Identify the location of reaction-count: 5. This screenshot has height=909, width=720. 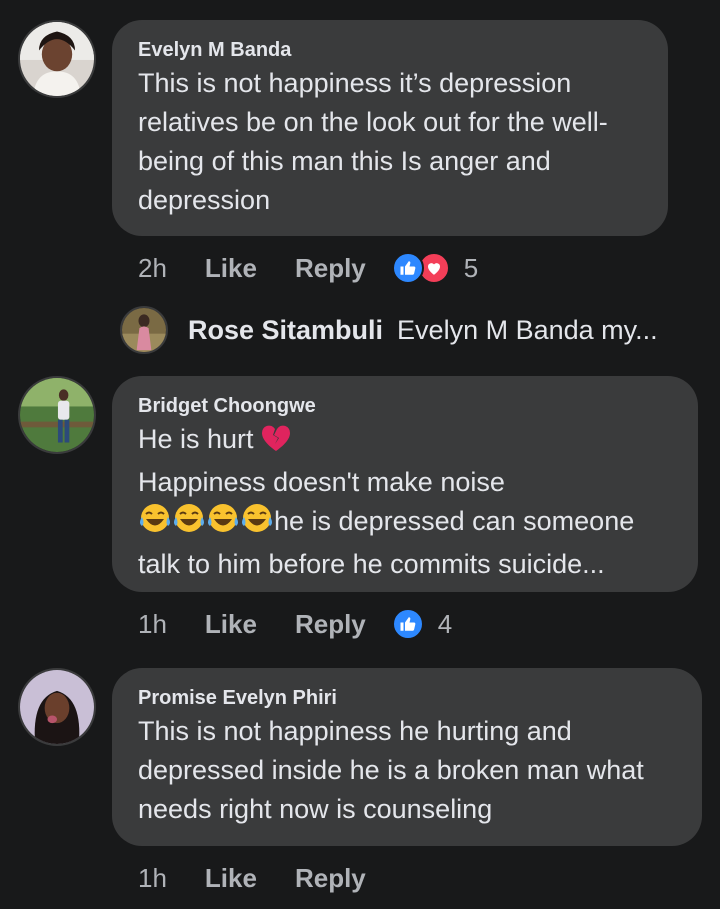
(471, 267).